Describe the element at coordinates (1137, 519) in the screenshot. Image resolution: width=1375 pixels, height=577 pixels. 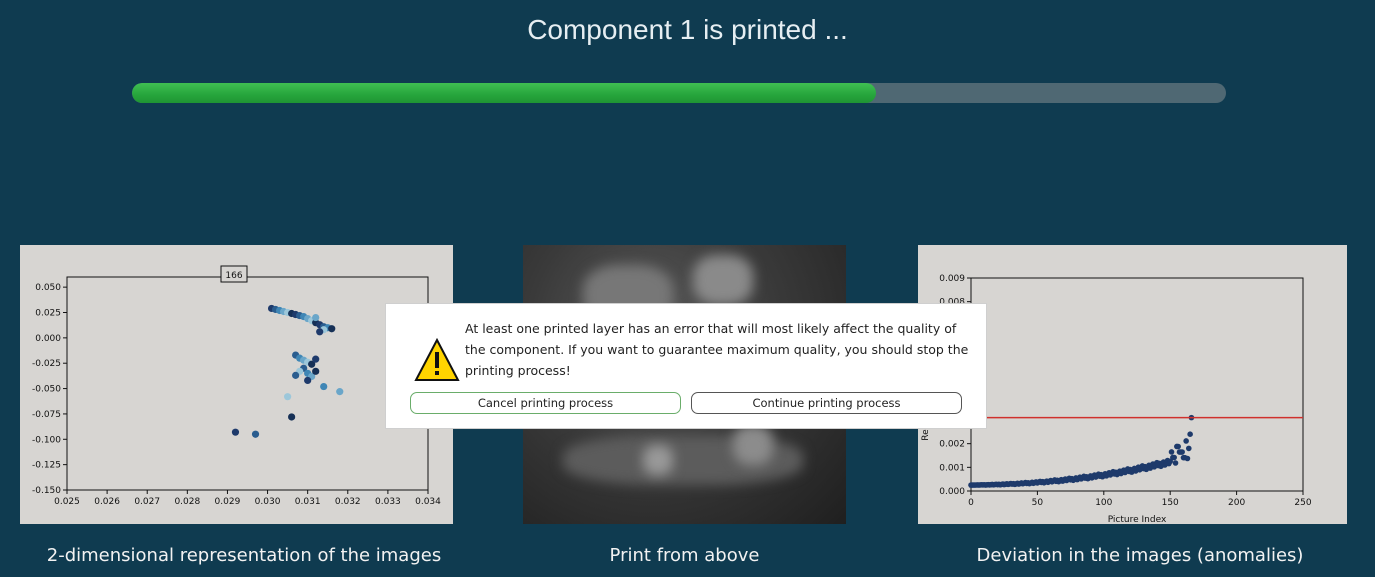
I see `x-axis-label: Picture Index` at that location.